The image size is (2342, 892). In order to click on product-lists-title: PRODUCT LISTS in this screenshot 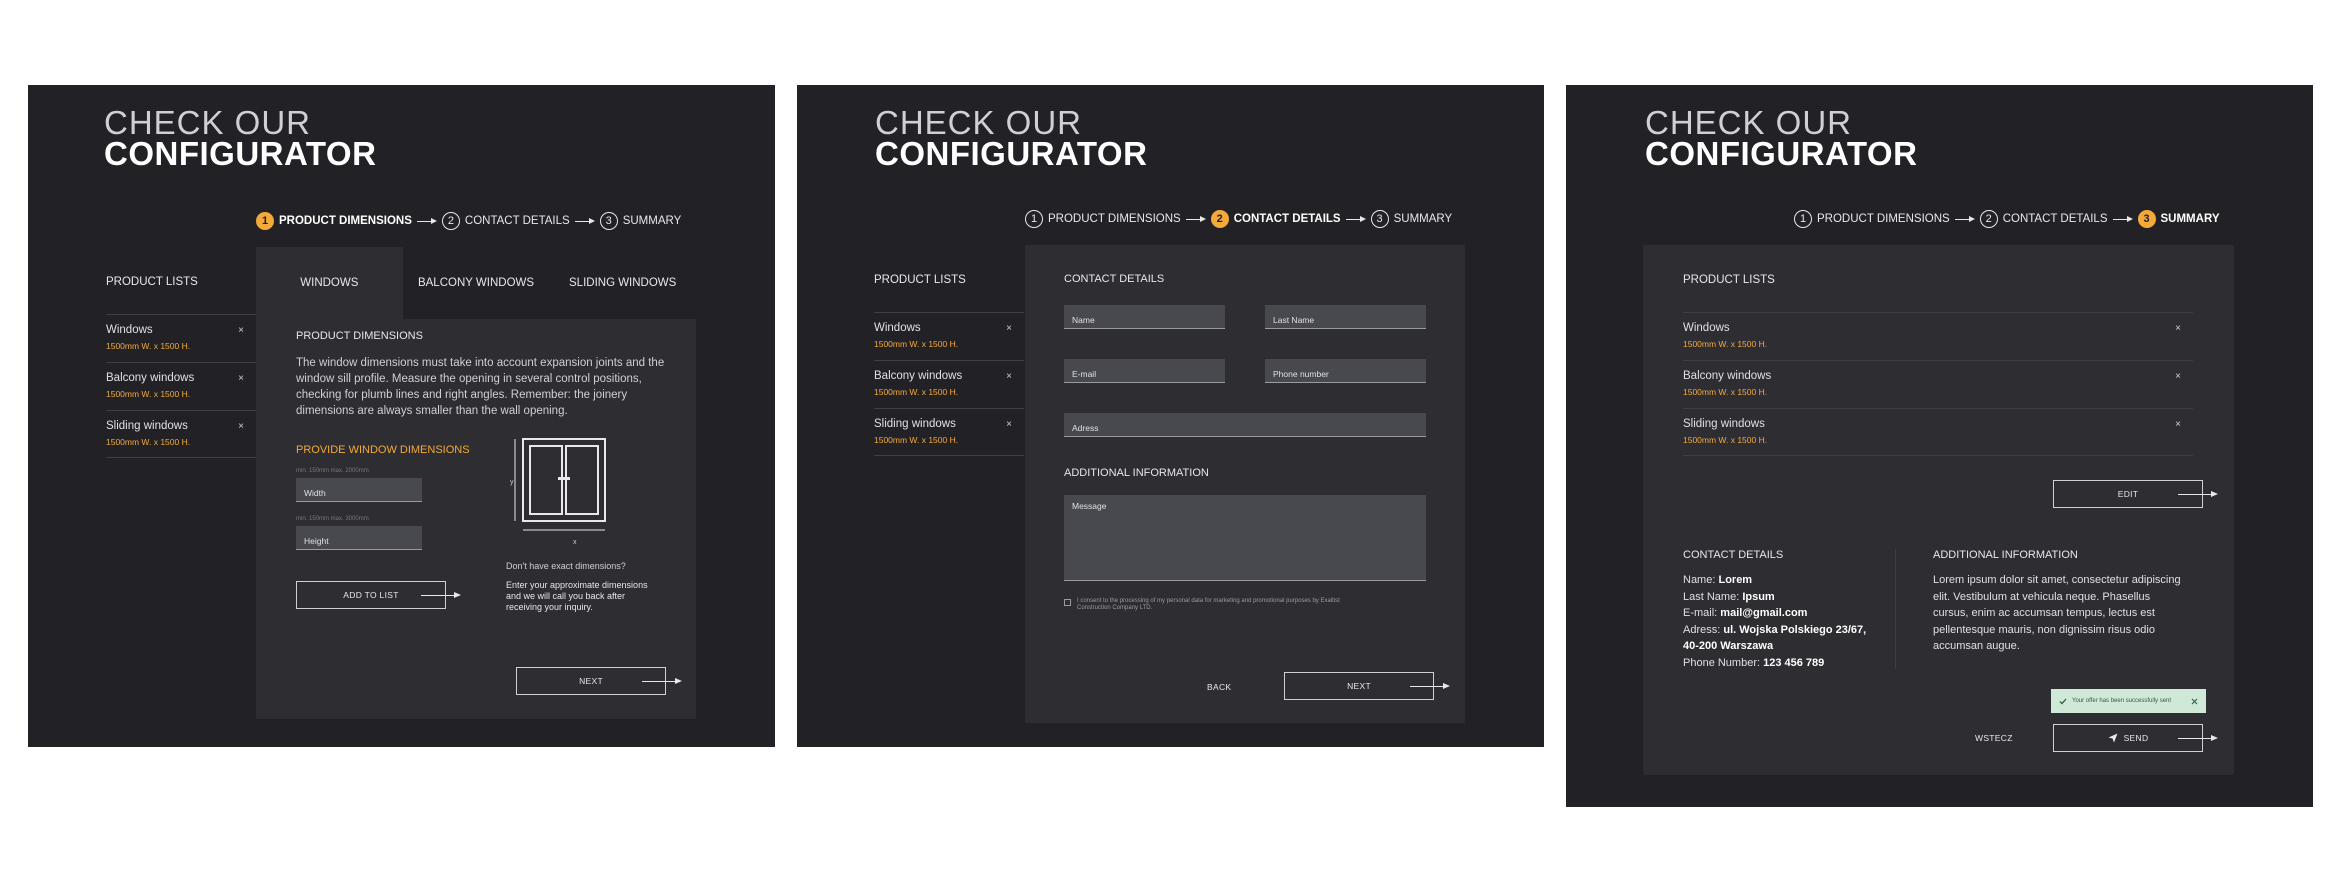, I will do `click(152, 282)`.